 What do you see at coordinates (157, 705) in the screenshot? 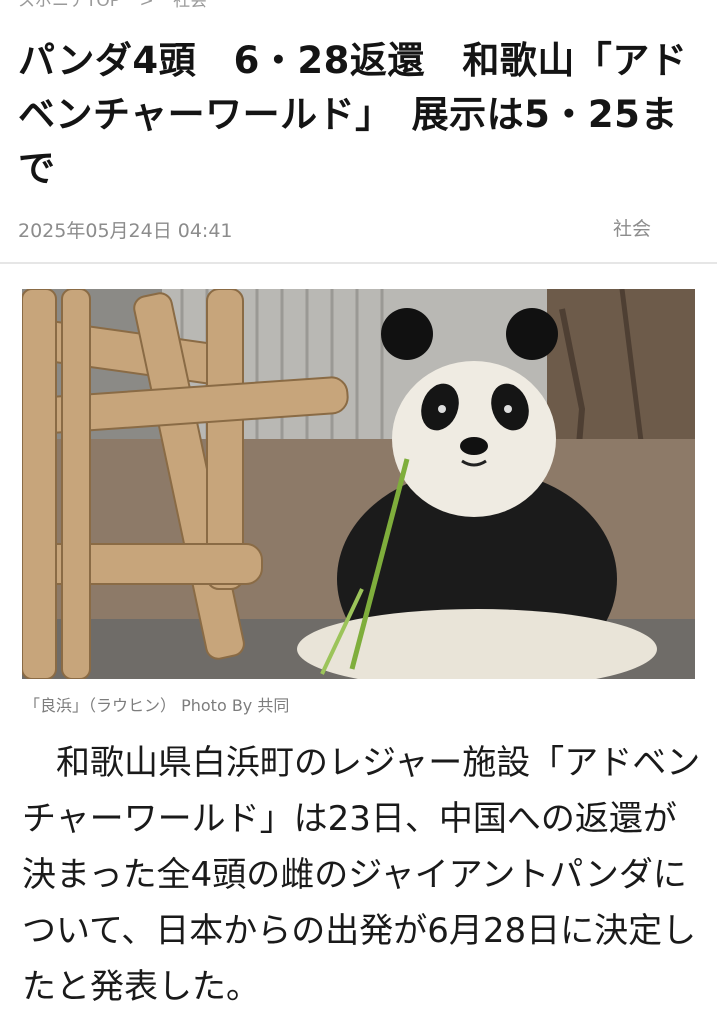
I see `photo-caption: 「良浜」（ラウヒン） Photo By 共同` at bounding box center [157, 705].